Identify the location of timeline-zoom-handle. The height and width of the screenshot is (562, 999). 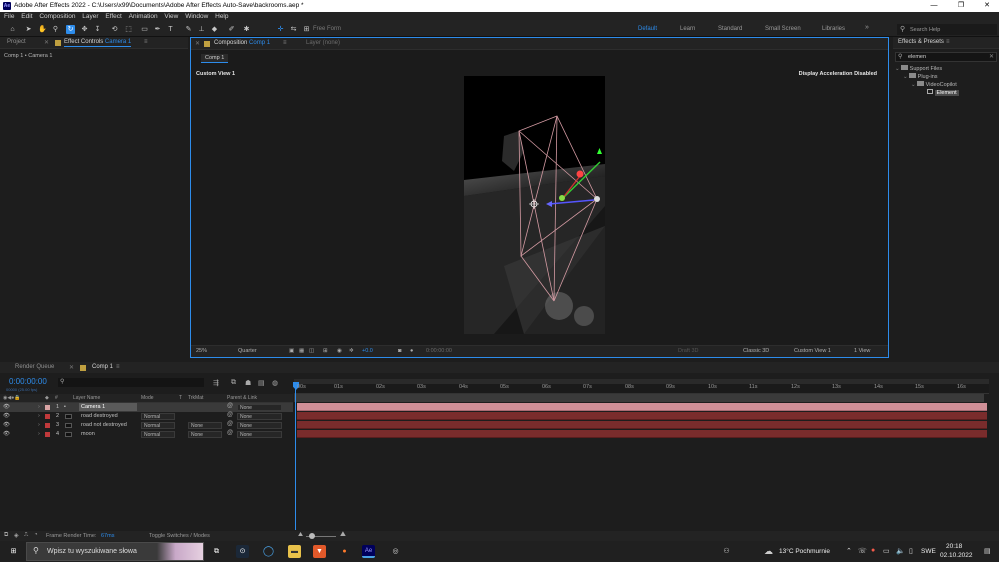
(312, 536).